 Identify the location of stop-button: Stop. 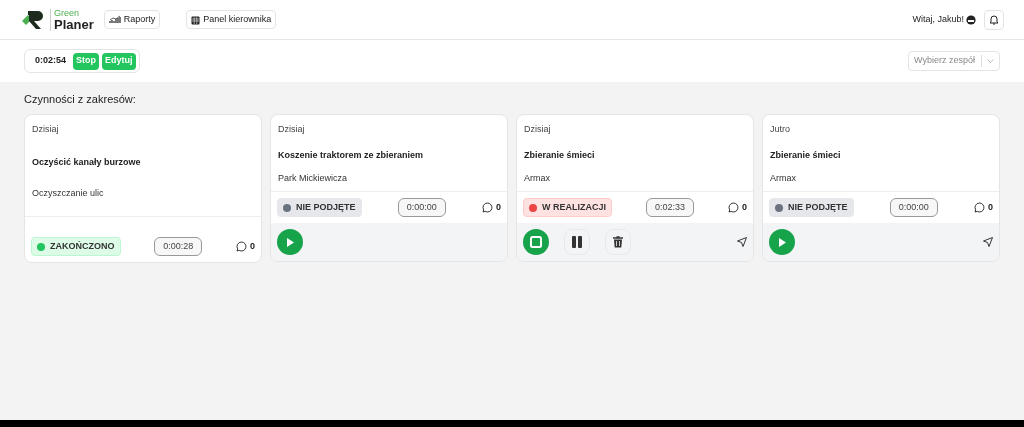
(86, 61).